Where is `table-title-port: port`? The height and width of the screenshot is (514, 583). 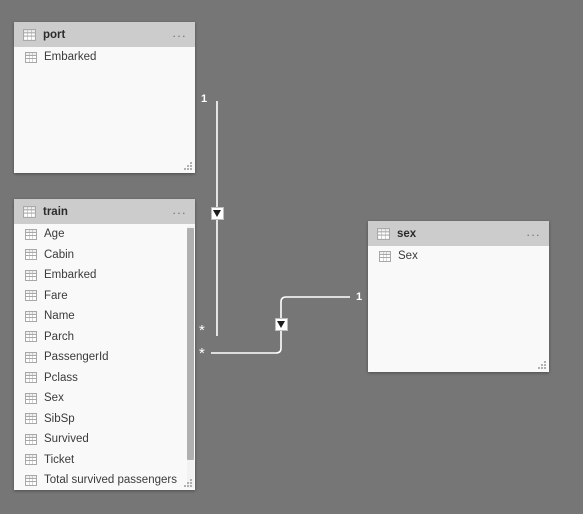 table-title-port: port is located at coordinates (54, 34).